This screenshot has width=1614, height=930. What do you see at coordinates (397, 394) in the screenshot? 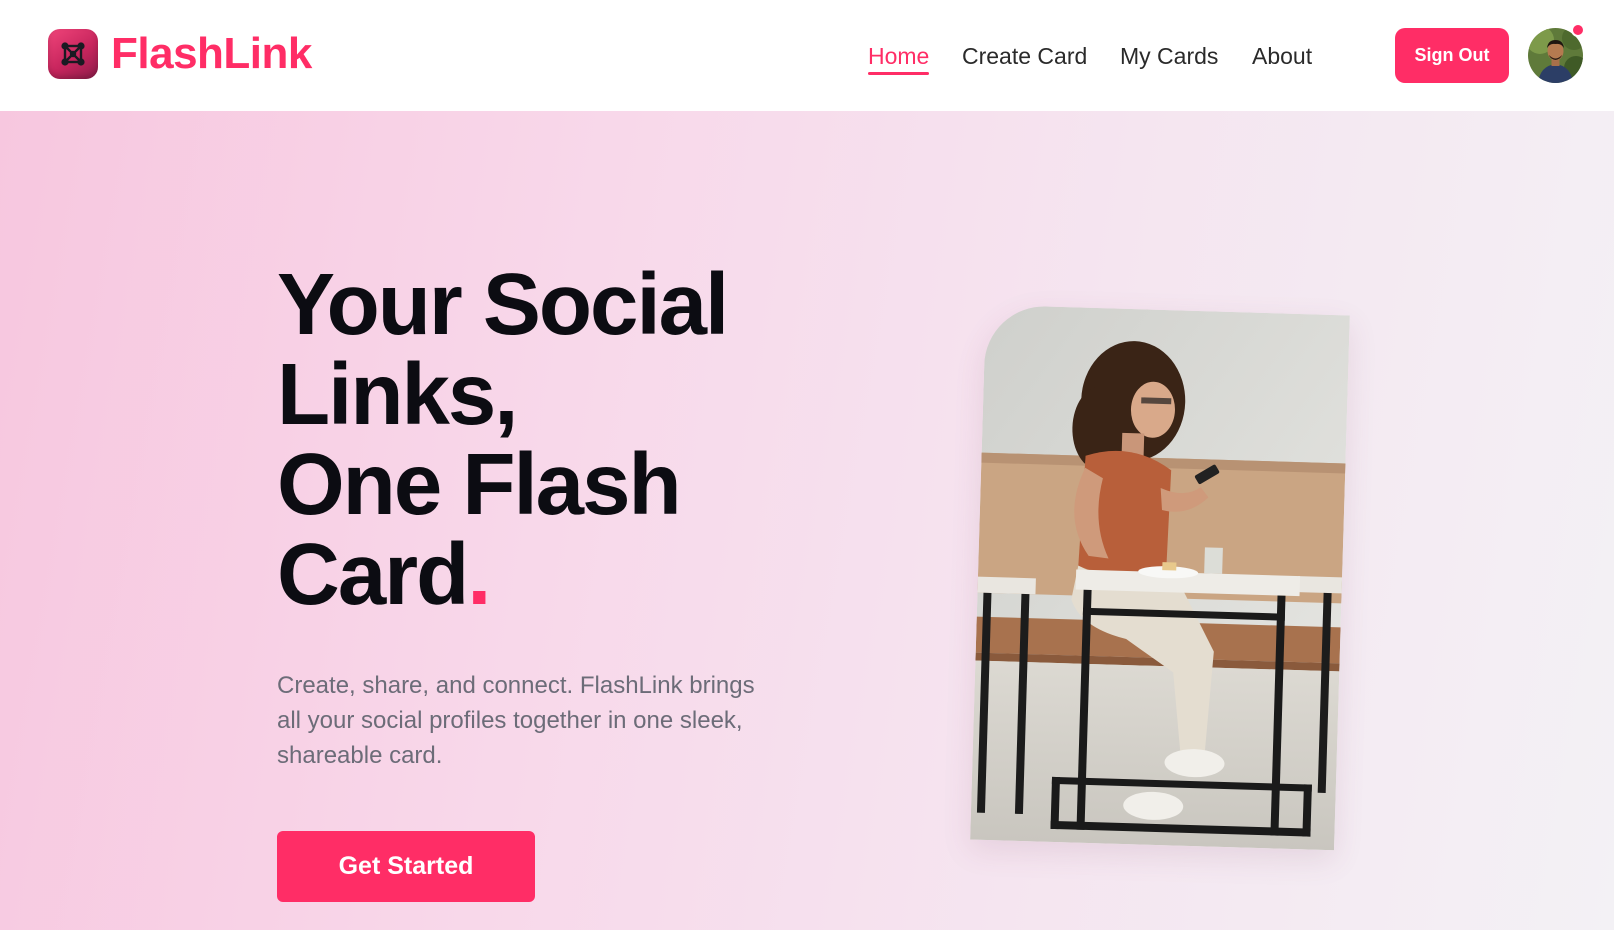
I see `hero-title-line-2: Links,` at bounding box center [397, 394].